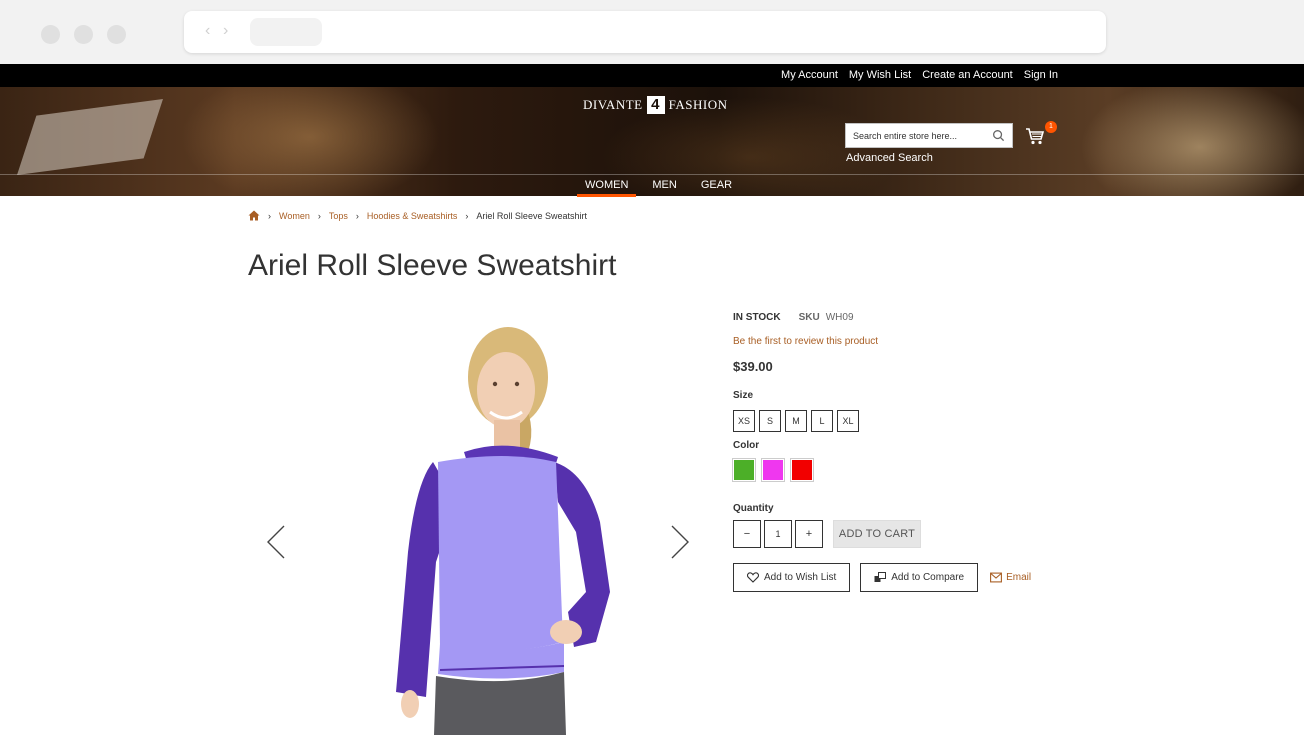 The height and width of the screenshot is (735, 1304). I want to click on gallery-next-arrow-icon, so click(680, 542).